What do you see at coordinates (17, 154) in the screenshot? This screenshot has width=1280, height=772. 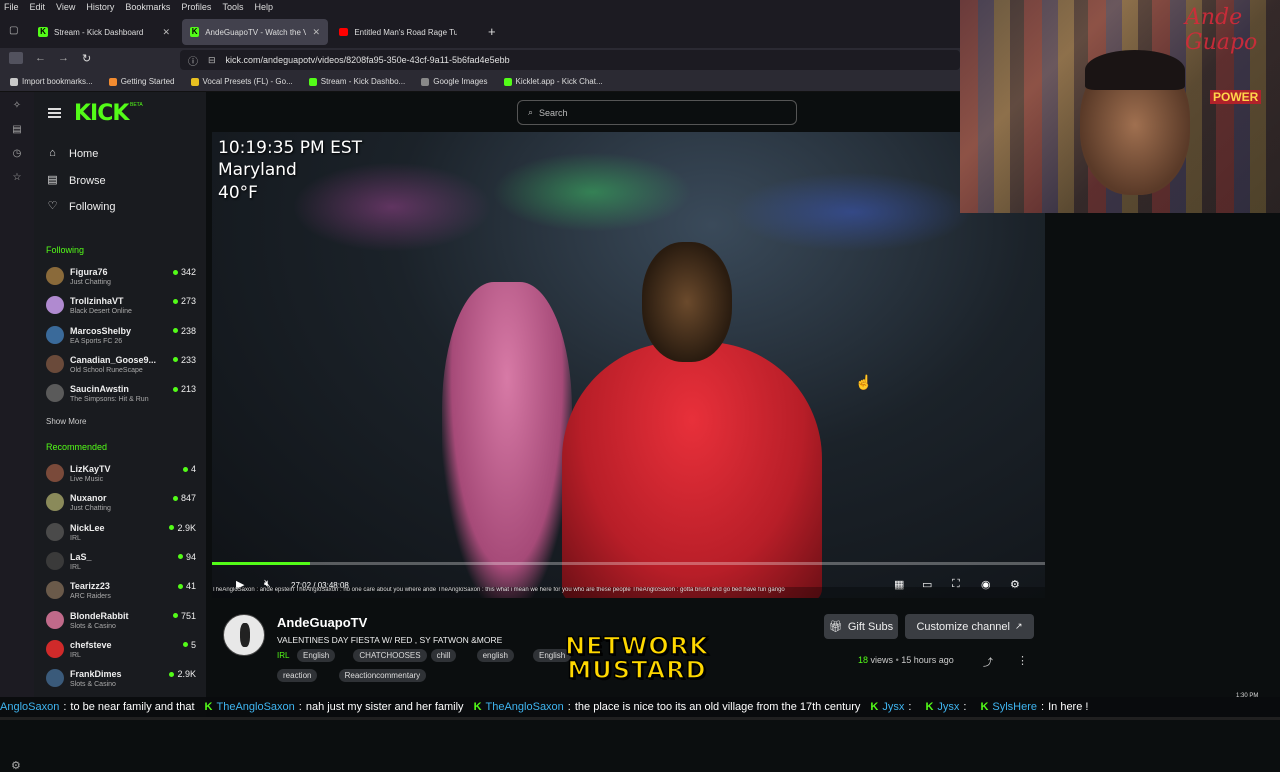 I see `clock-icon: ◷` at bounding box center [17, 154].